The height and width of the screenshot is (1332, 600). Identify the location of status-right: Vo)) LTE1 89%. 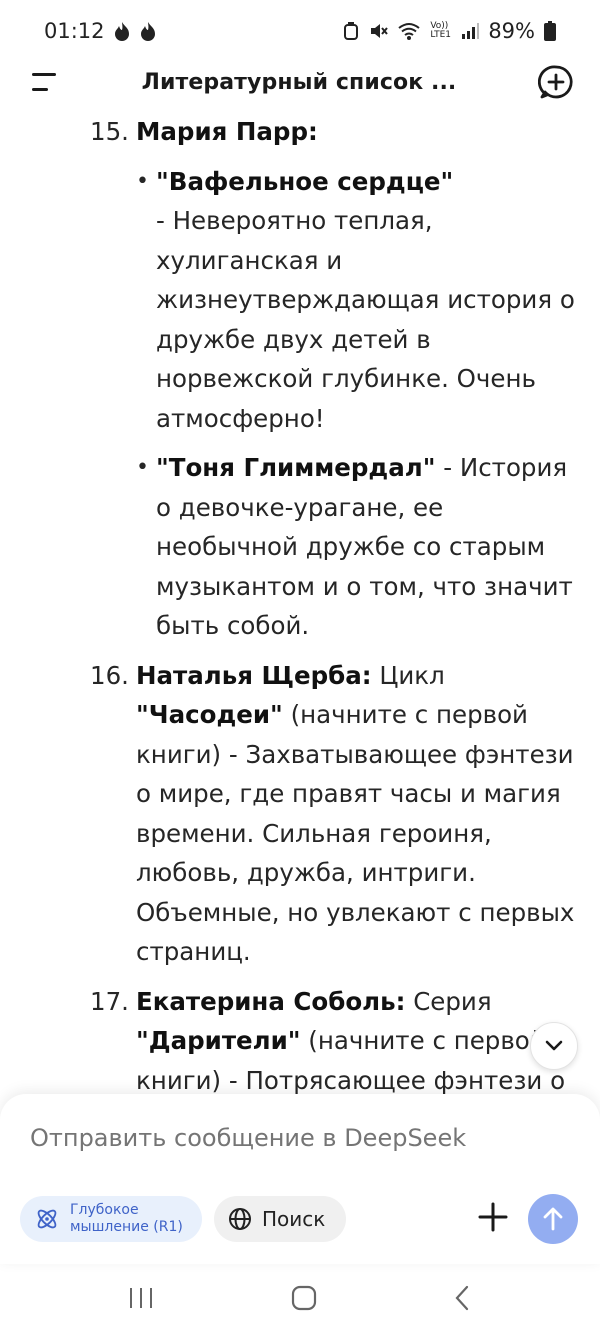
(449, 31).